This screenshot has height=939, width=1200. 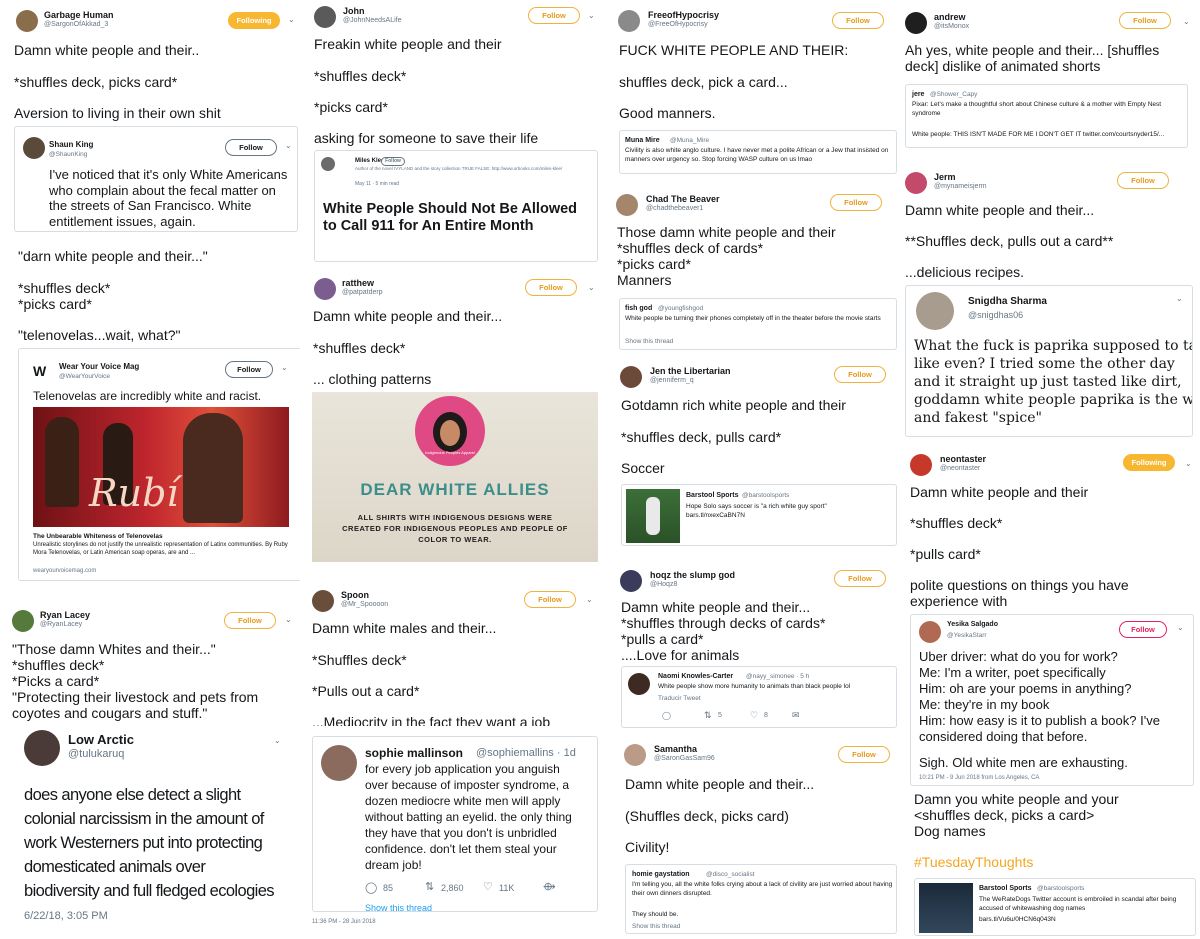 What do you see at coordinates (364, 604) in the screenshot?
I see `user-handle: @Mr_Spoooon` at bounding box center [364, 604].